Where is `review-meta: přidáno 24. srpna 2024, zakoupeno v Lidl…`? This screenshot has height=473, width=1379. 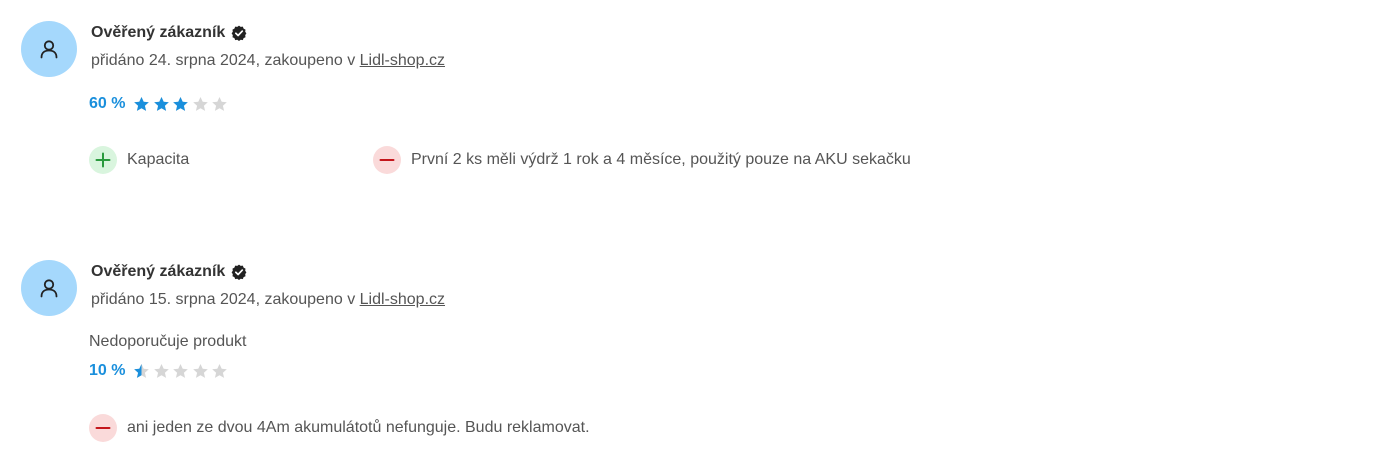
review-meta: přidáno 24. srpna 2024, zakoupeno v Lidl… is located at coordinates (268, 61).